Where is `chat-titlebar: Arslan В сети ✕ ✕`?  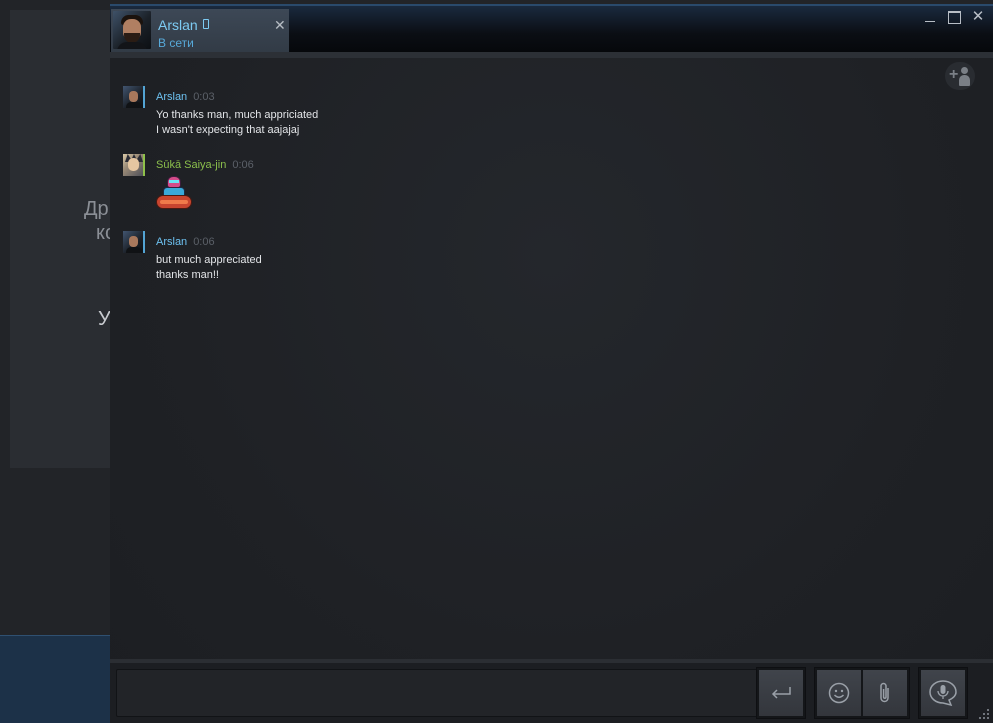
chat-titlebar: Arslan В сети ✕ ✕ is located at coordinates (551, 29).